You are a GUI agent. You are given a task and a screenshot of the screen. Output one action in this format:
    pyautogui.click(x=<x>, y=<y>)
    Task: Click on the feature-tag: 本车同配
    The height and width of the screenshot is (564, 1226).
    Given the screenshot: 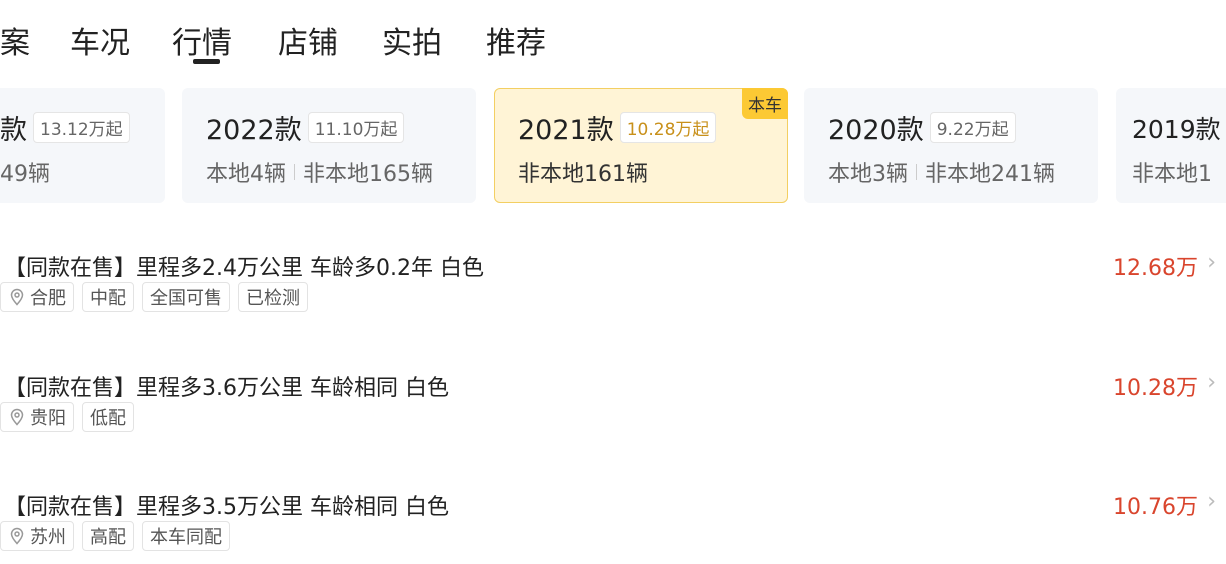 What is the action you would take?
    pyautogui.click(x=186, y=536)
    